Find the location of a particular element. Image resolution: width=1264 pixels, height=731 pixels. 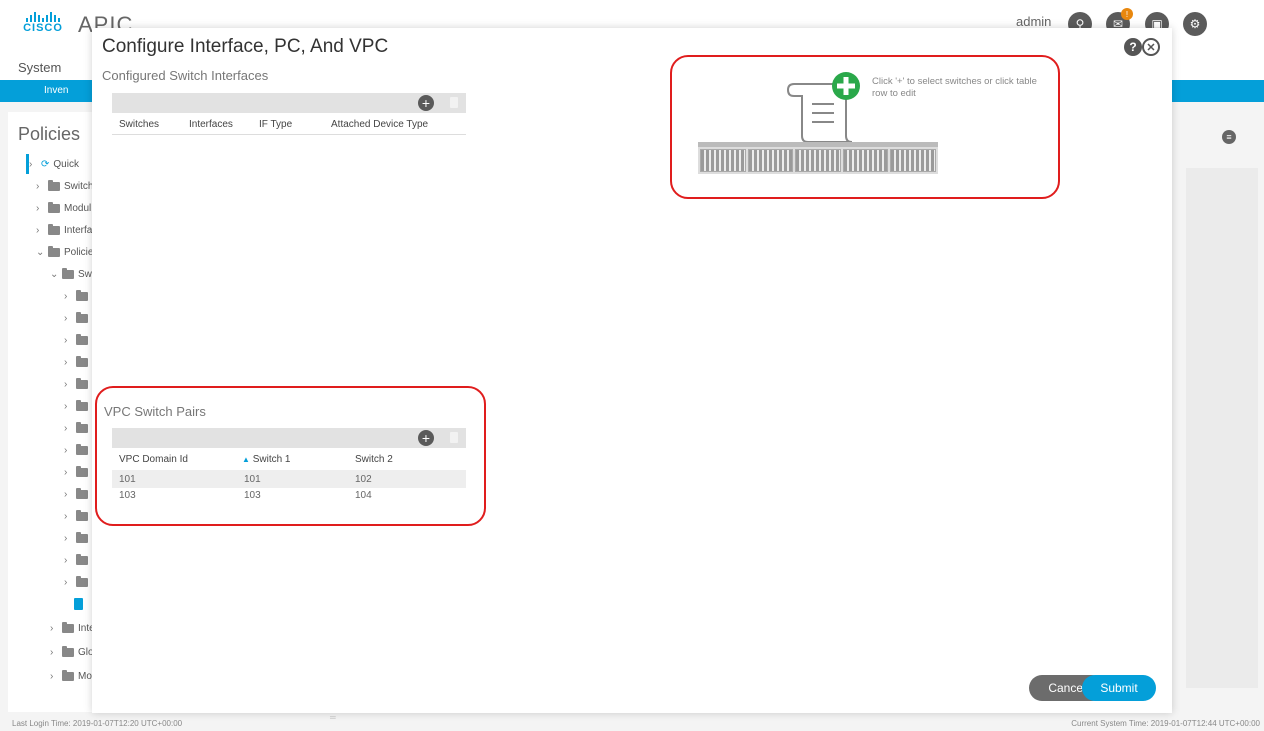

table-row: 103 103 104 is located at coordinates (289, 495).